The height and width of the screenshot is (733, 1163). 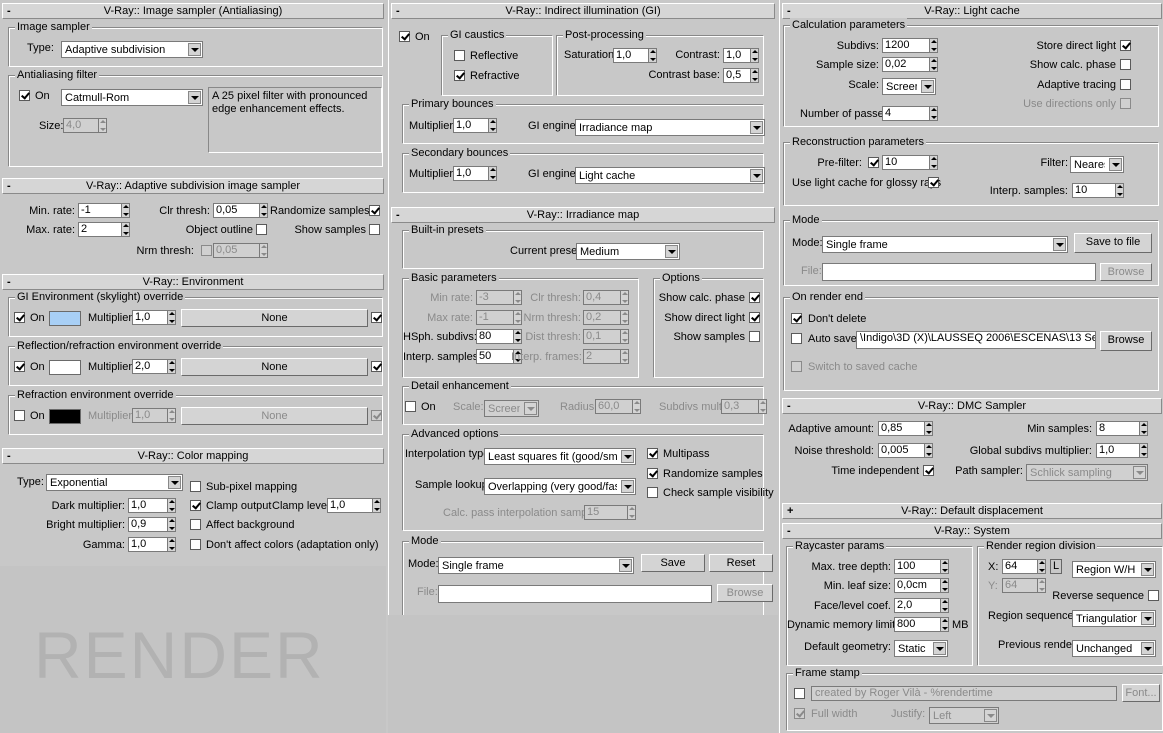 I want to click on min-leaf-spinner: 0,0cm, so click(x=921, y=585).